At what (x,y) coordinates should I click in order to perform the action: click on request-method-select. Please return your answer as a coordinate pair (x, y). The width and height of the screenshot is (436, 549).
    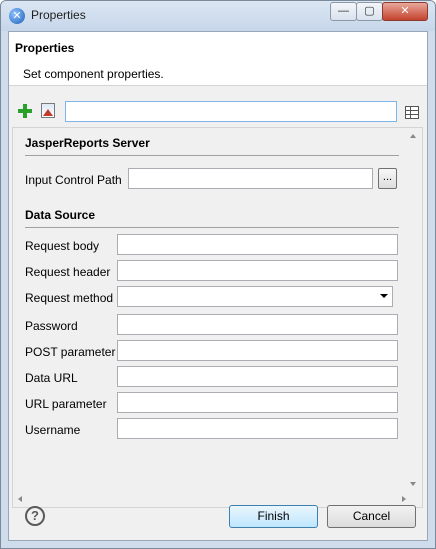
    Looking at the image, I should click on (255, 296).